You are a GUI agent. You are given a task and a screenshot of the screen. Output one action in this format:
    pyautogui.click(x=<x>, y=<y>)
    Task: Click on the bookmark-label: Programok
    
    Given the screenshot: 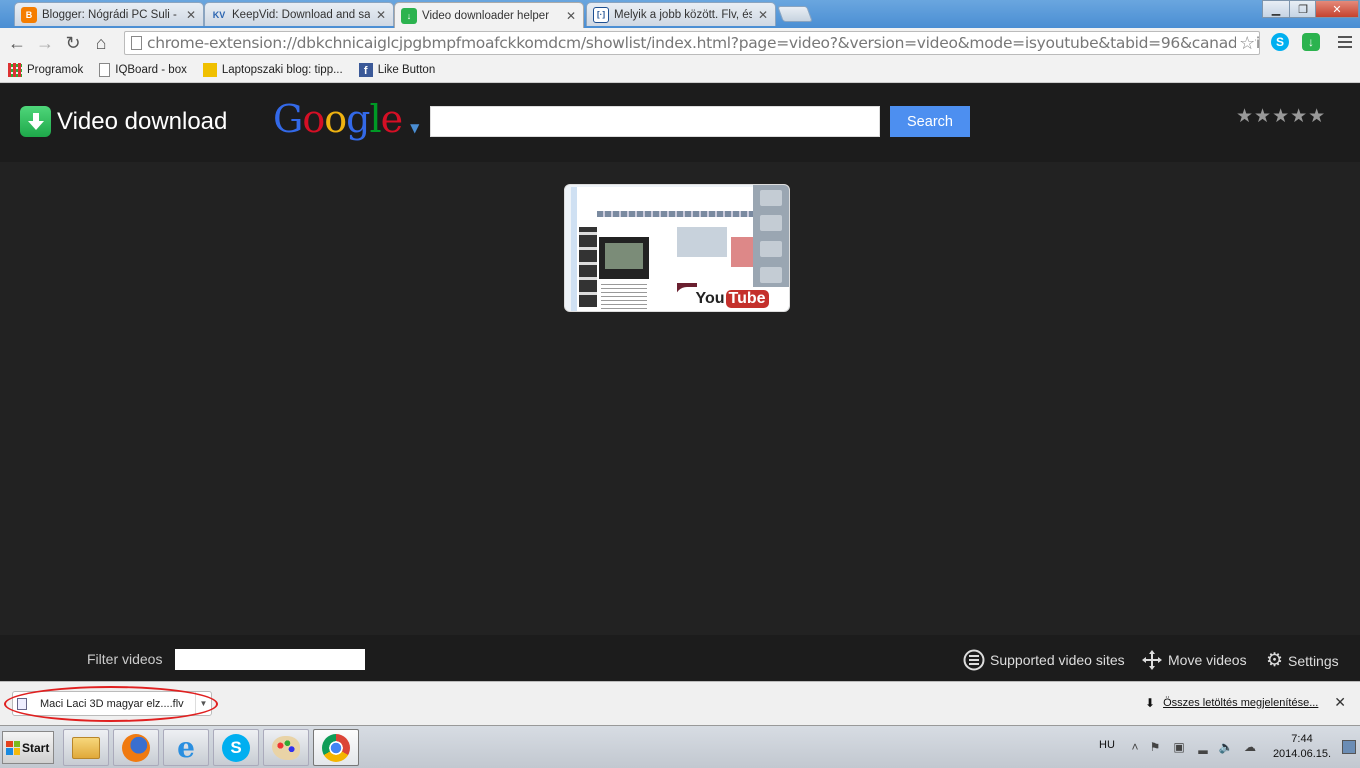 What is the action you would take?
    pyautogui.click(x=55, y=70)
    